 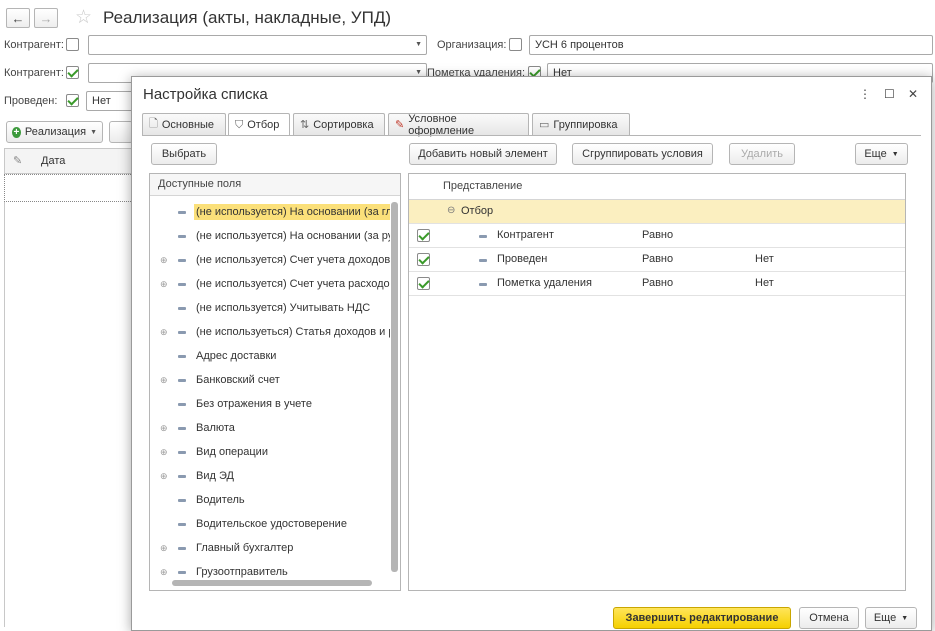 I want to click on group-conditions-button: Сгруппировать условия, so click(x=642, y=154).